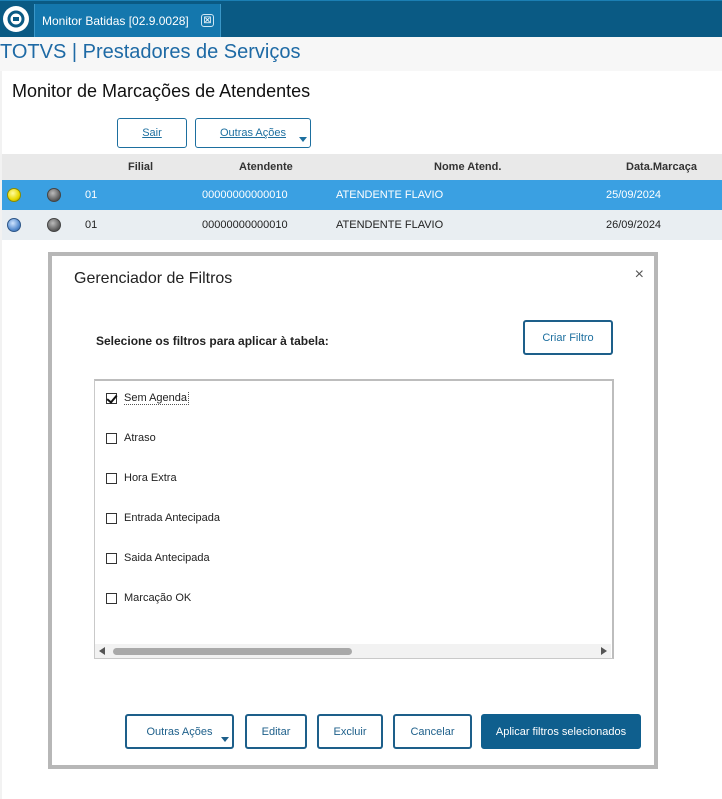  I want to click on totvs-logo-icon, so click(16, 19).